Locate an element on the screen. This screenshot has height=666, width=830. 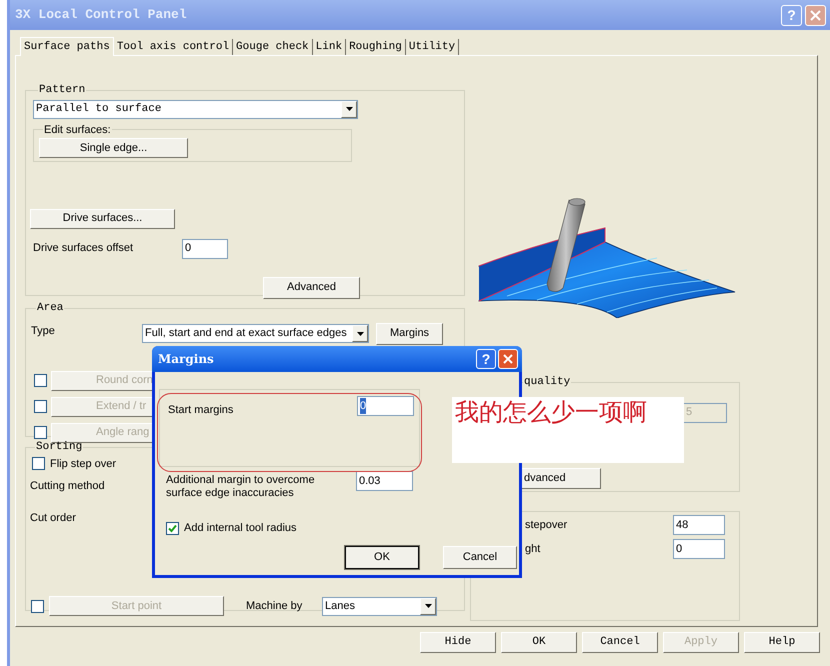
field-label: Machine by is located at coordinates (275, 606).